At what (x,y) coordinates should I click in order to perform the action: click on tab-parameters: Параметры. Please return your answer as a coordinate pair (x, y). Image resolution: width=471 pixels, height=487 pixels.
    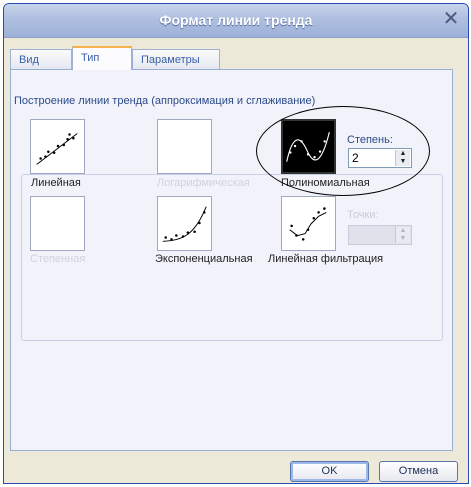
    Looking at the image, I should click on (176, 59).